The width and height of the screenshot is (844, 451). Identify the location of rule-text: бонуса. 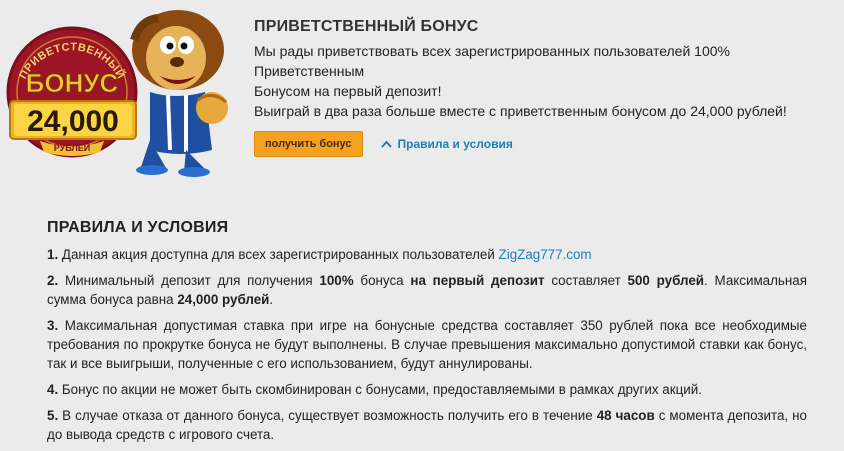
(382, 280).